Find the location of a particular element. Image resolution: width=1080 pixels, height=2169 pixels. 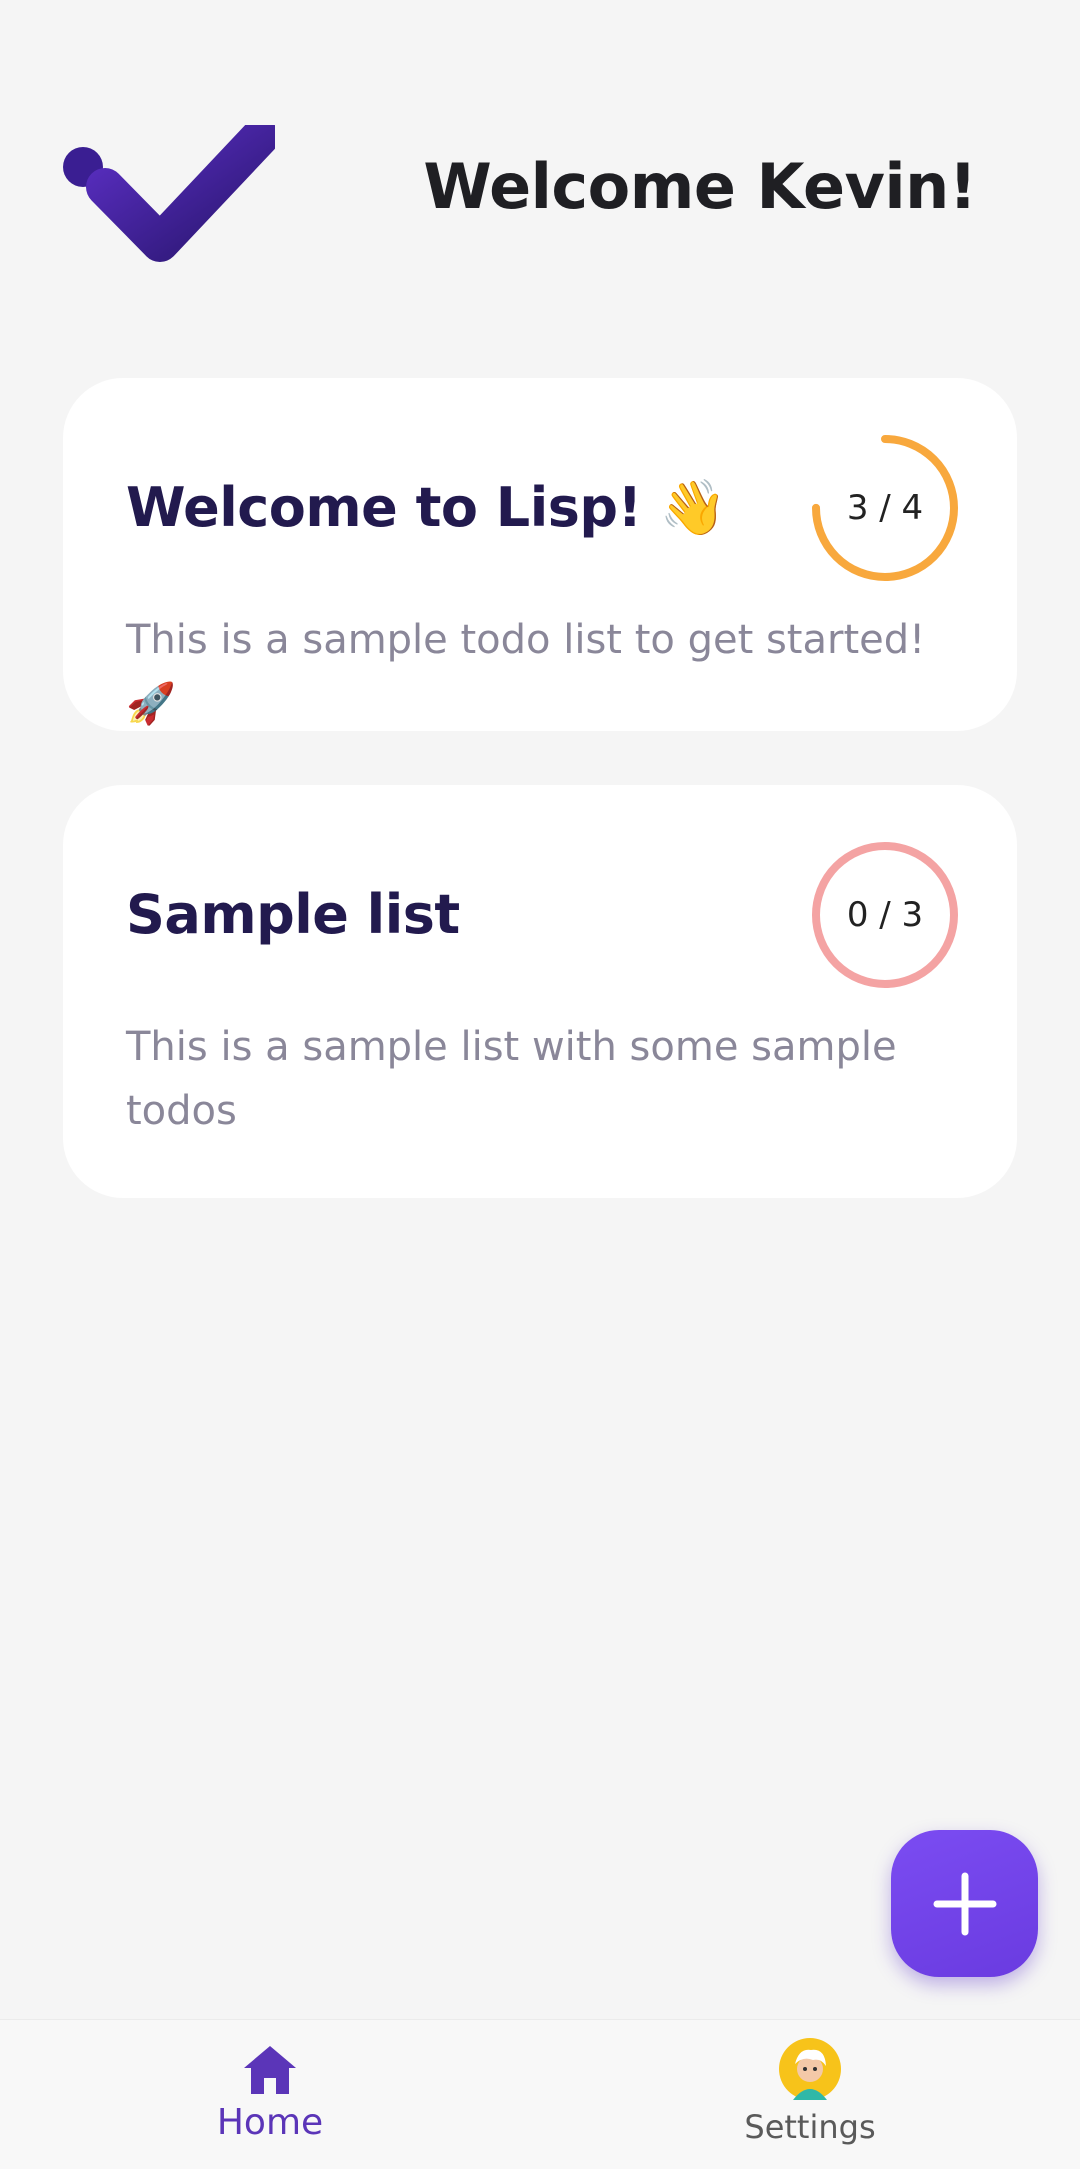

progress-ring: 0 / 3 is located at coordinates (885, 915).